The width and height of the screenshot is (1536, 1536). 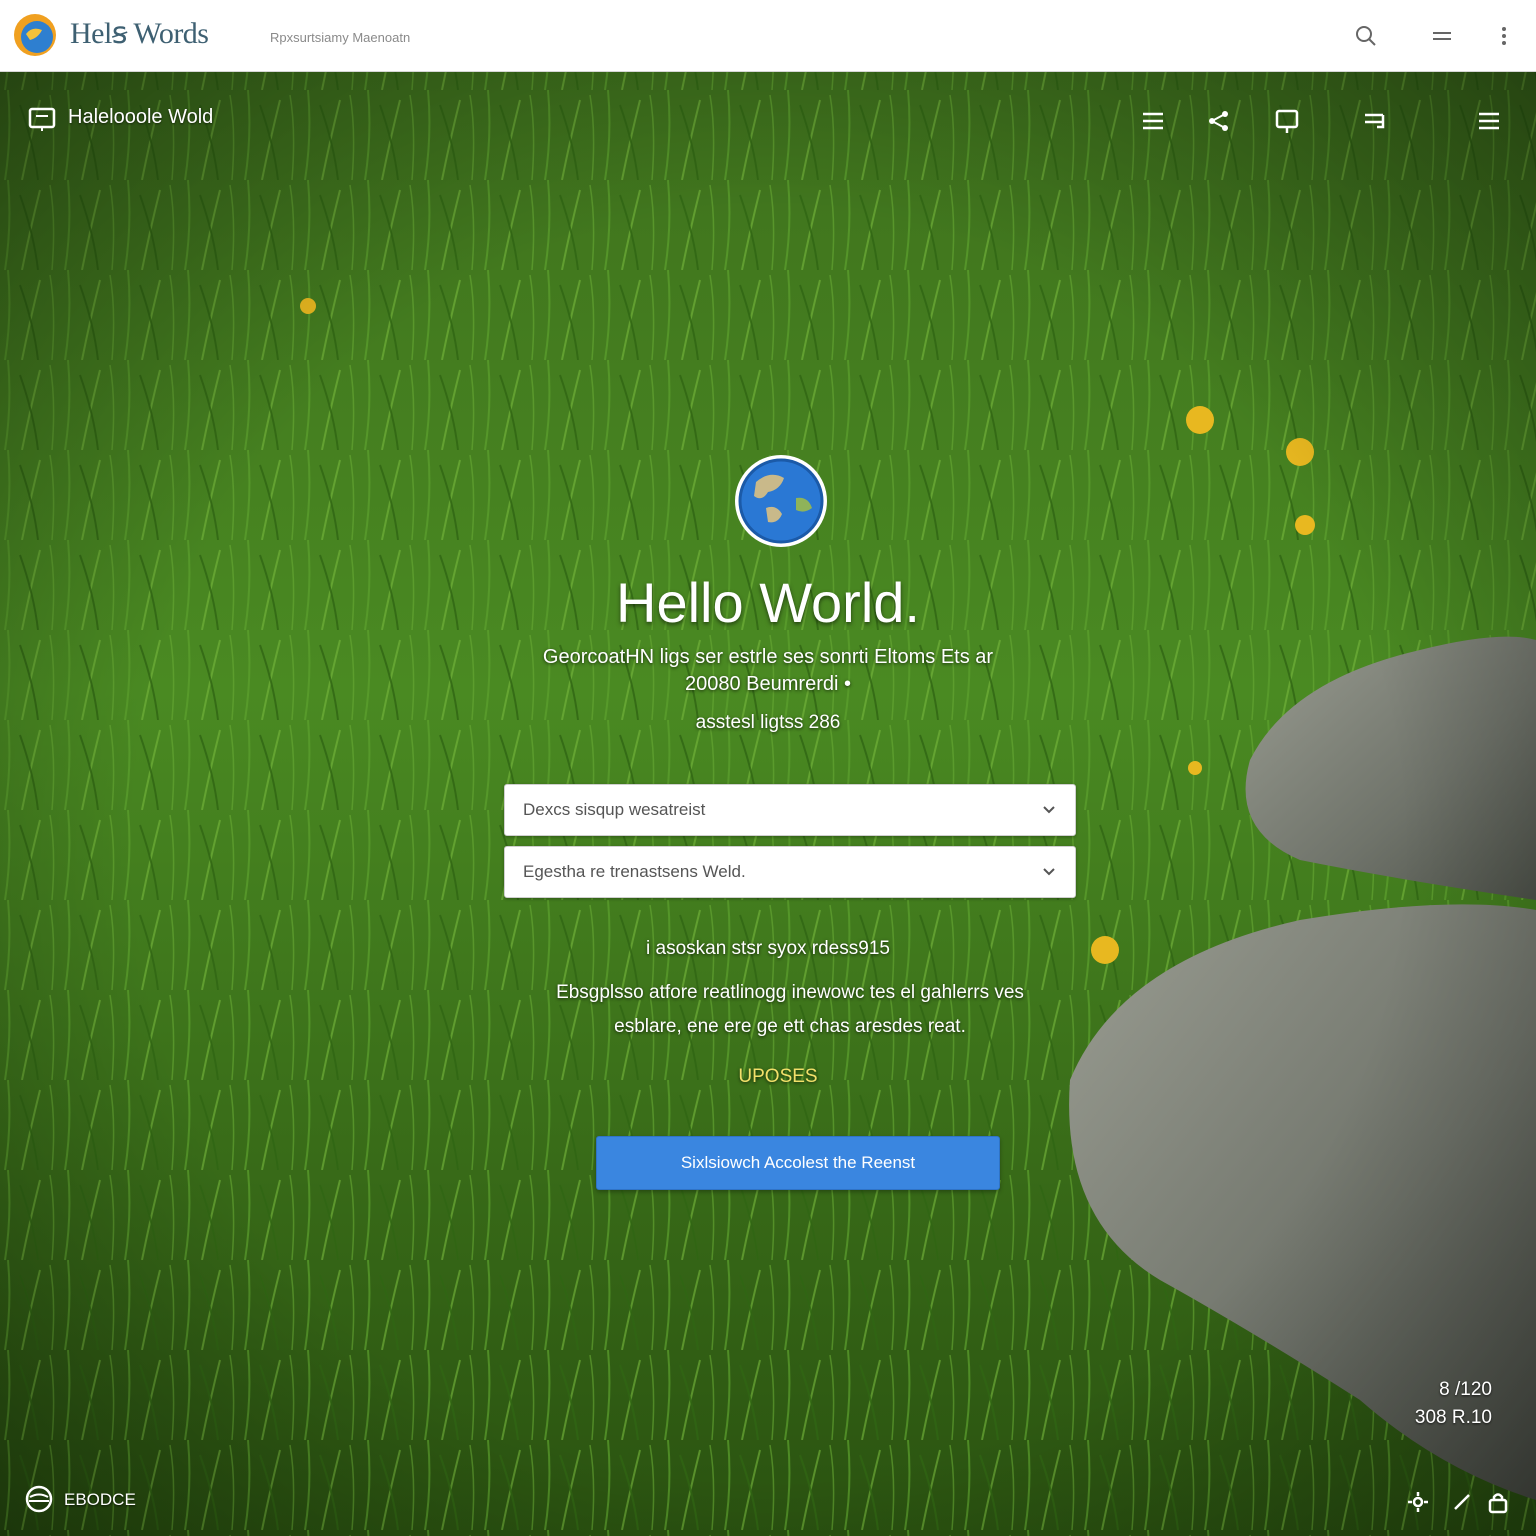 I want to click on updates-link: UPOSES, so click(x=768, y=1077).